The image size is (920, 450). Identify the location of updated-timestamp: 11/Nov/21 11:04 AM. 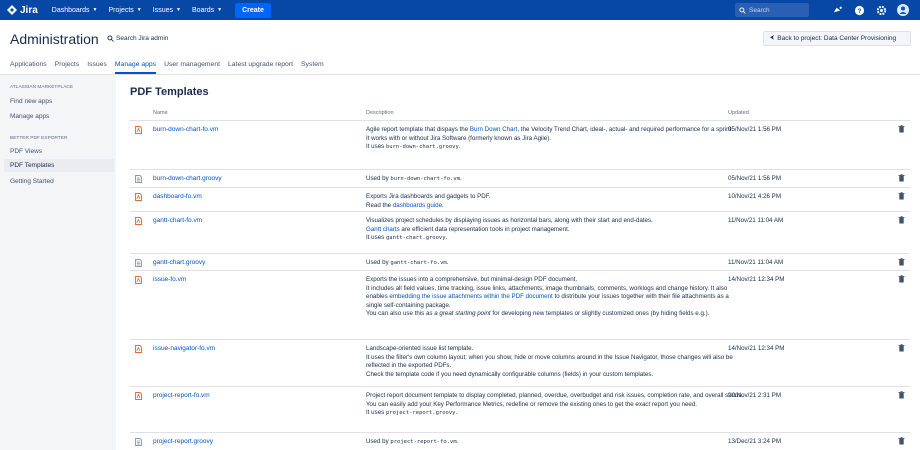
(756, 262).